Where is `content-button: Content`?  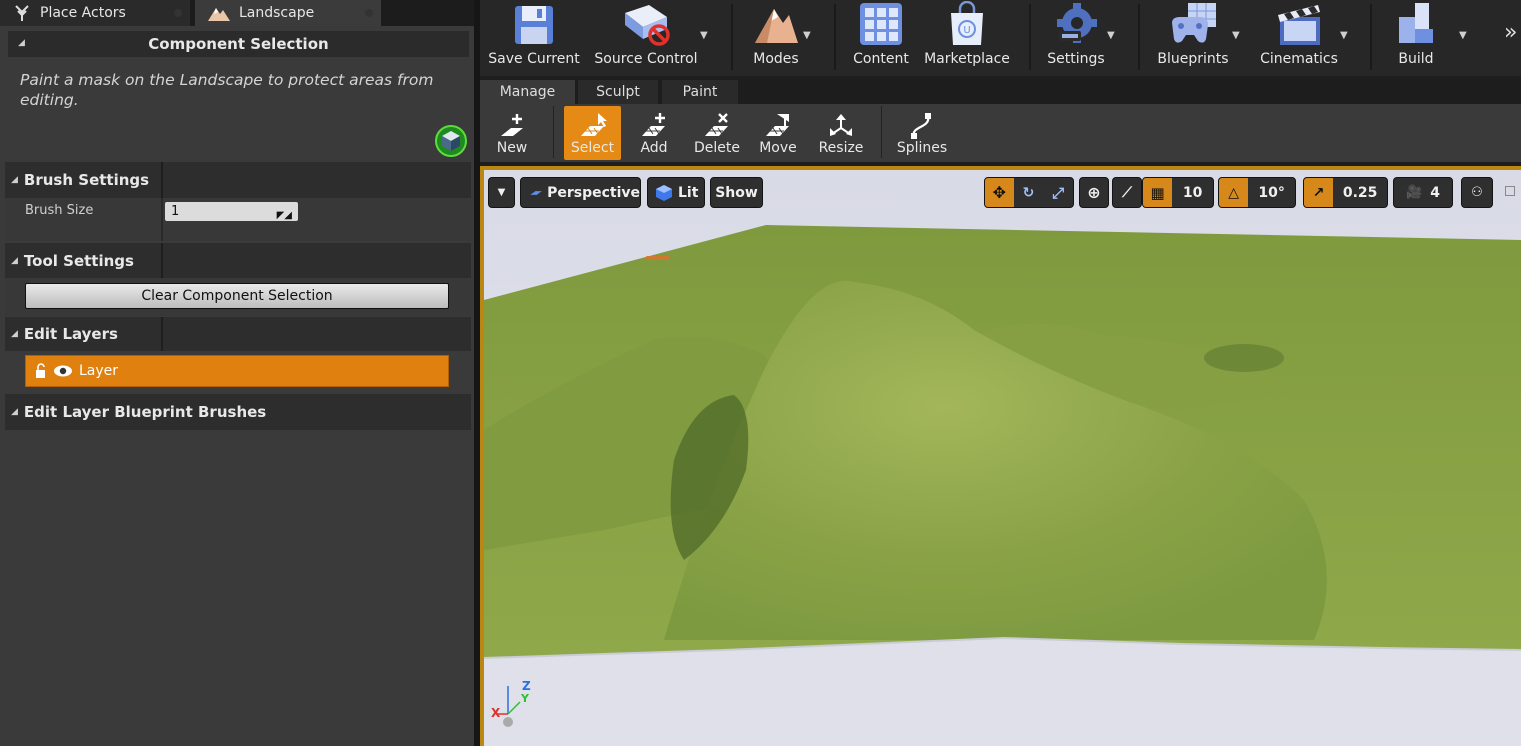
content-button: Content is located at coordinates (881, 36).